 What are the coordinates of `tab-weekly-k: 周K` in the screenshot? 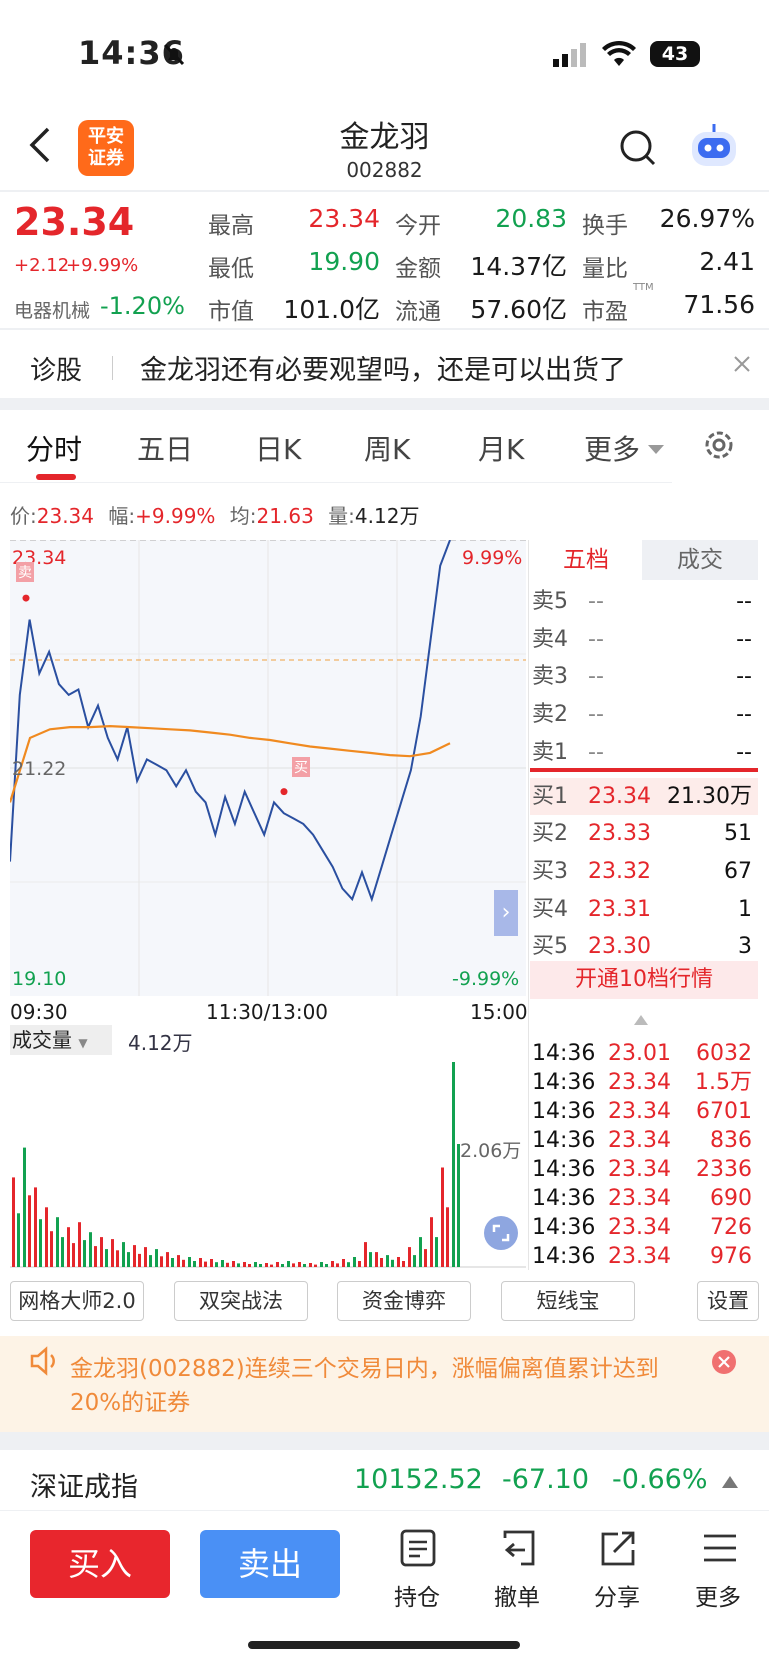 It's located at (387, 448).